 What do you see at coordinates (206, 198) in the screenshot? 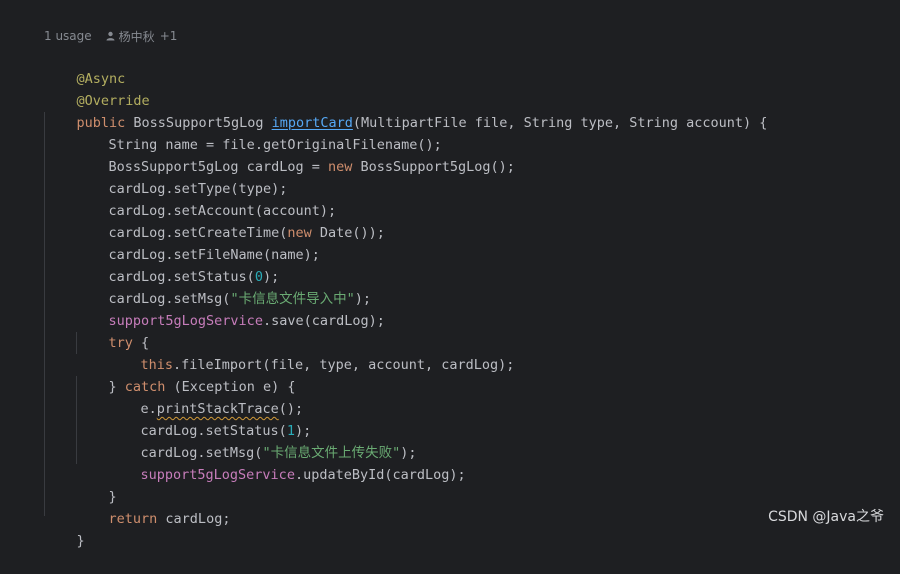
I see `code-line: cardLog.setAccount(account);` at bounding box center [206, 198].